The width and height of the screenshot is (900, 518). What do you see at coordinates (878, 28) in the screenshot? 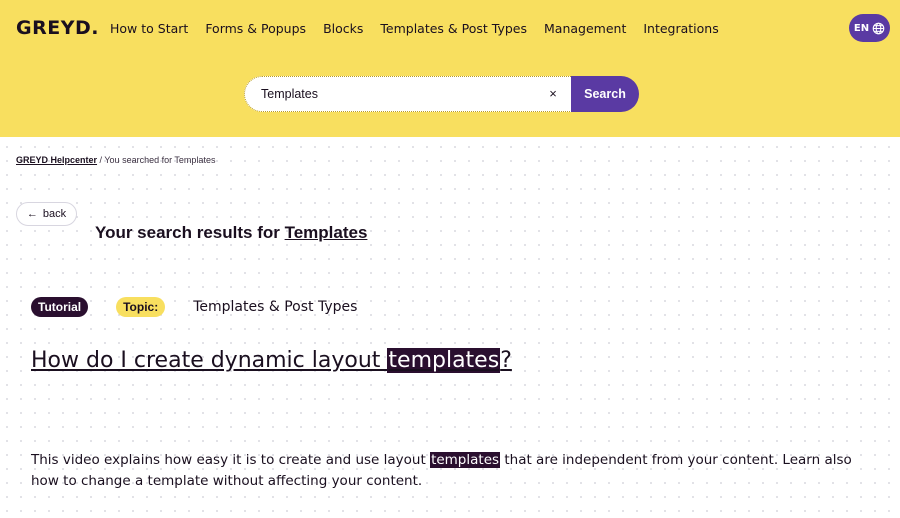
I see `globe-icon` at bounding box center [878, 28].